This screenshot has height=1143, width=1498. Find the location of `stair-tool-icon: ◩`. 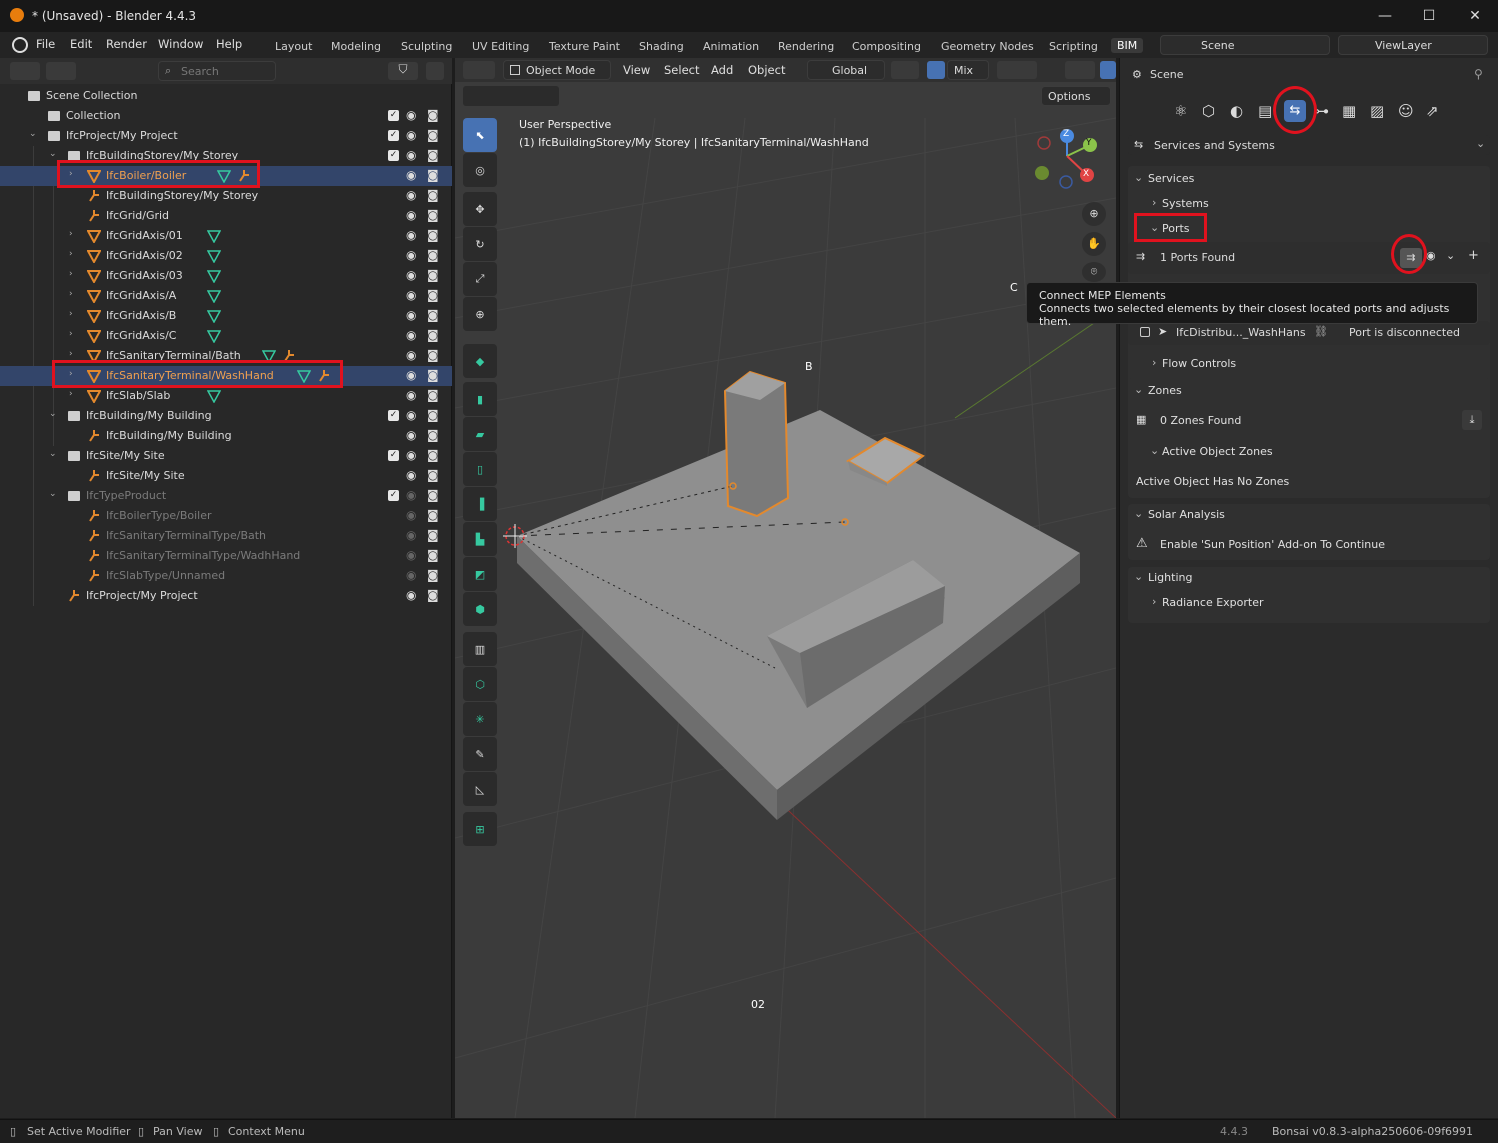

stair-tool-icon: ◩ is located at coordinates (480, 574).